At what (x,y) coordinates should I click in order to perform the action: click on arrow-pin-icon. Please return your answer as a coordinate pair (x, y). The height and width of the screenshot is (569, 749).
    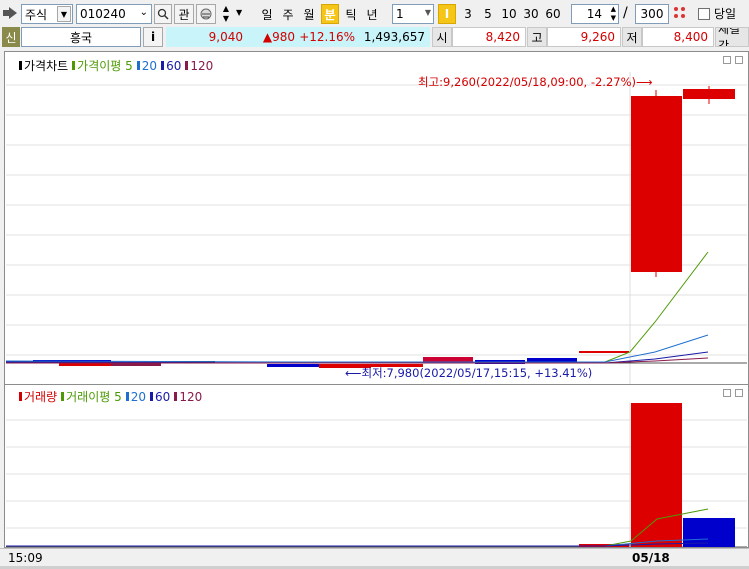
    Looking at the image, I should click on (11, 13).